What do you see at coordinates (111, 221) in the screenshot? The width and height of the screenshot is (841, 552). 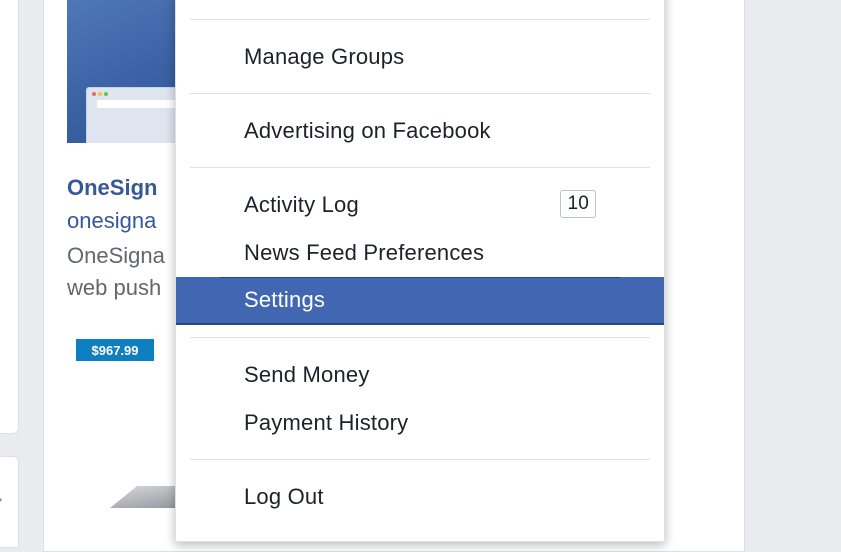 I see `ad-domain: onesigna` at bounding box center [111, 221].